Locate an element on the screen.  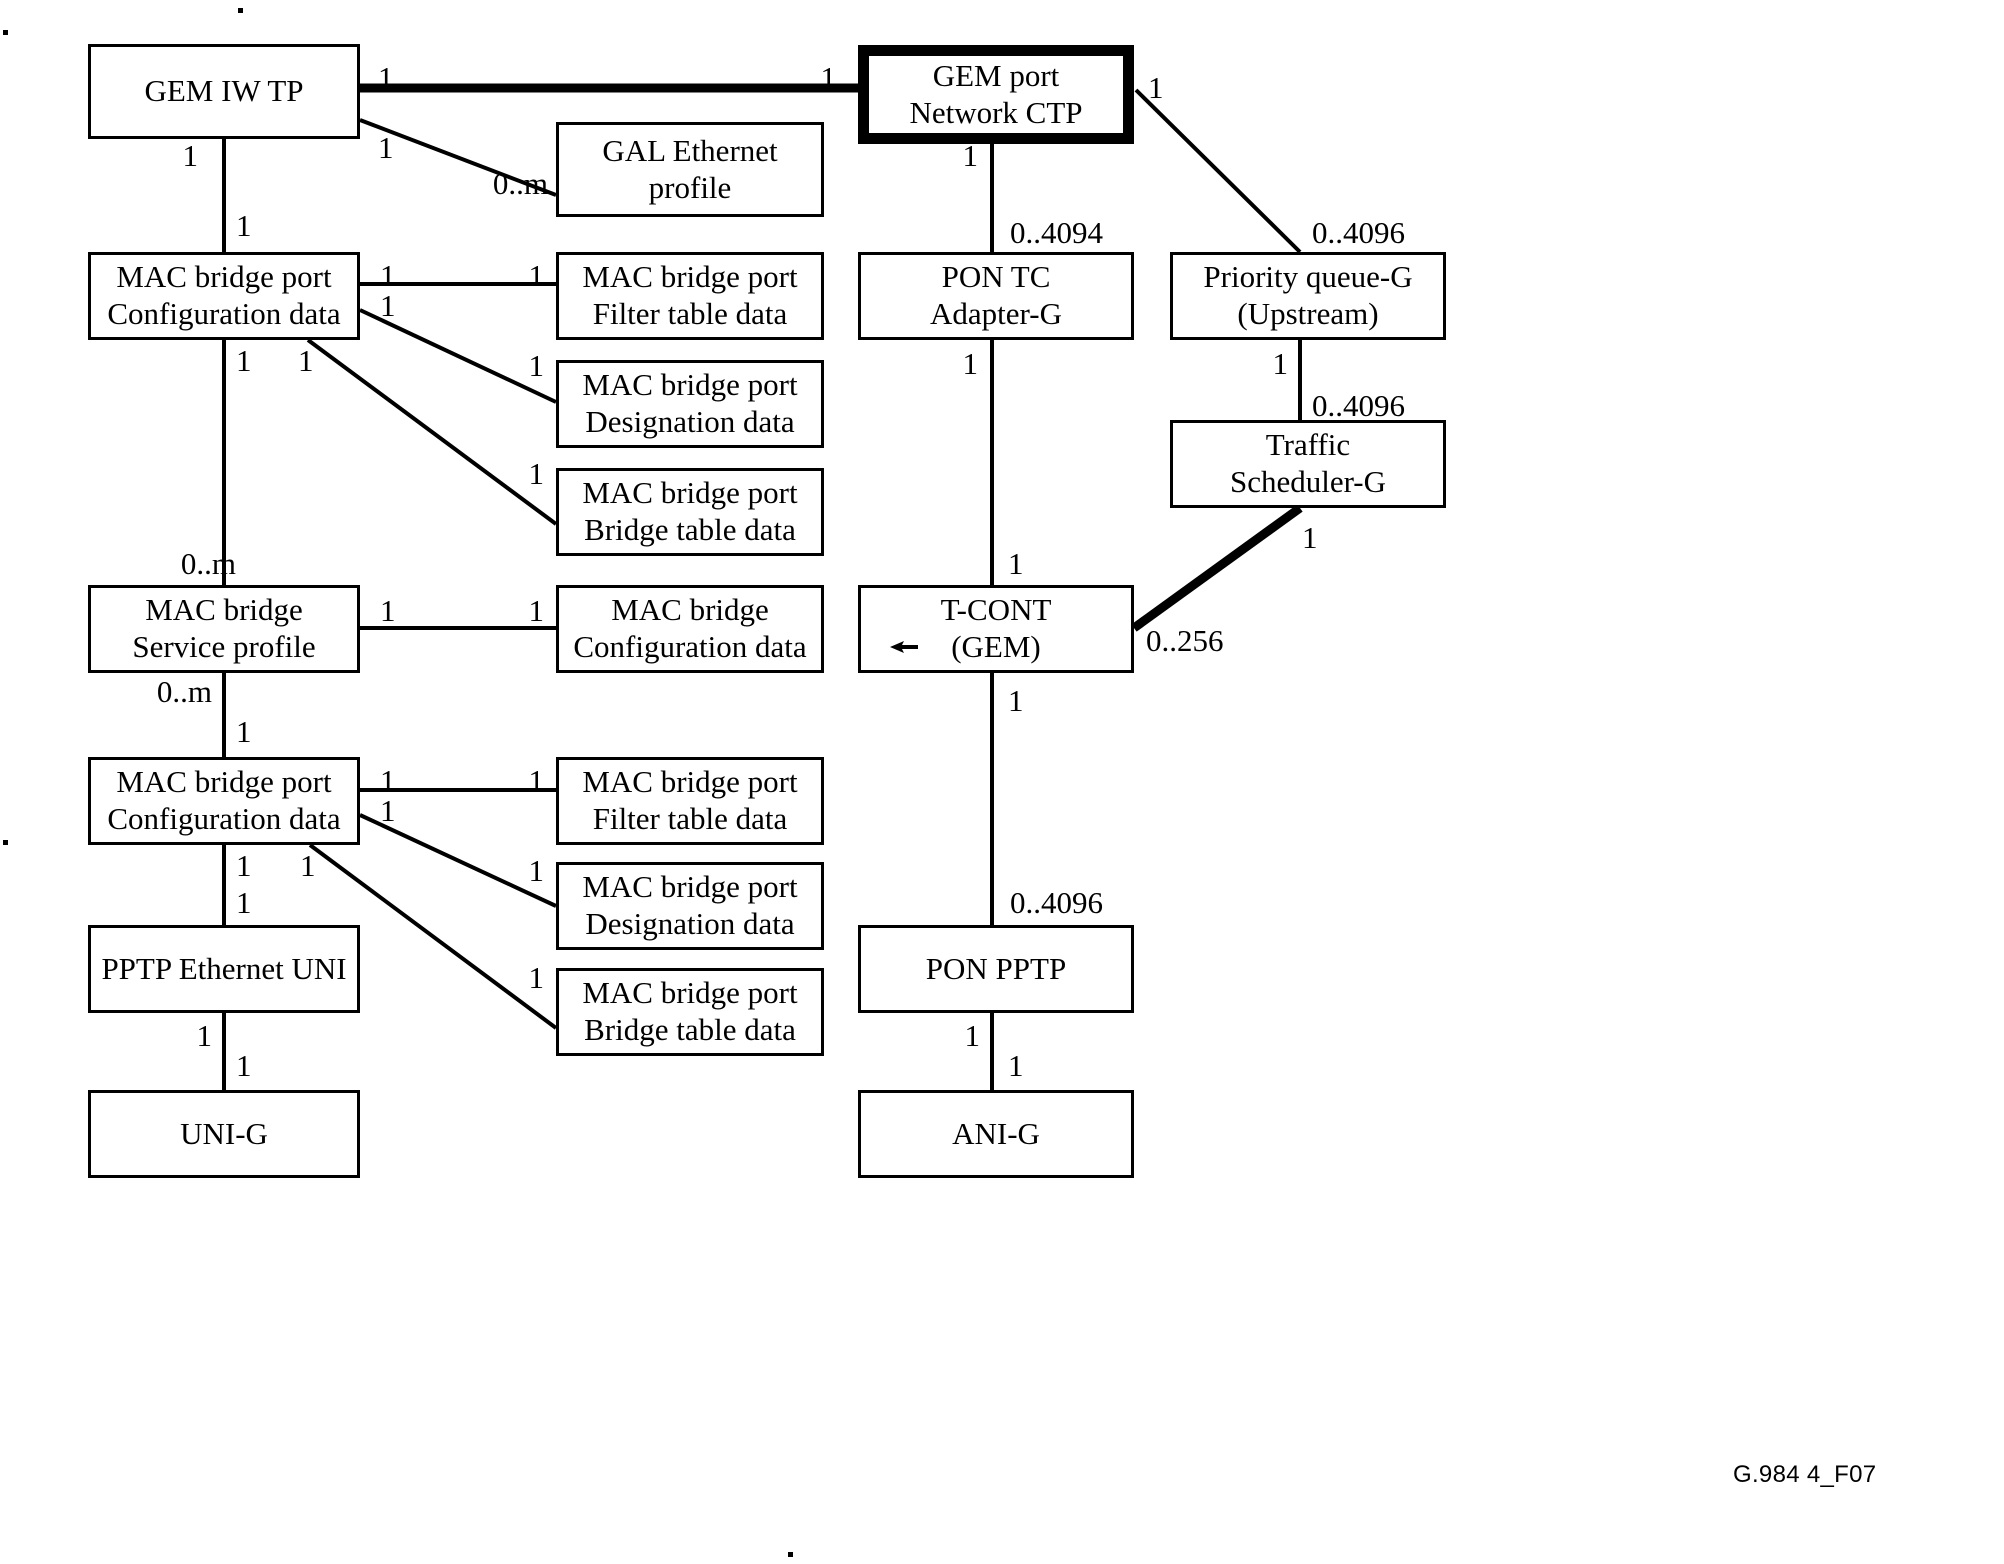
multiplicity-label-m-mbpconfig1-right-bot: 1 is located at coordinates (388, 305).